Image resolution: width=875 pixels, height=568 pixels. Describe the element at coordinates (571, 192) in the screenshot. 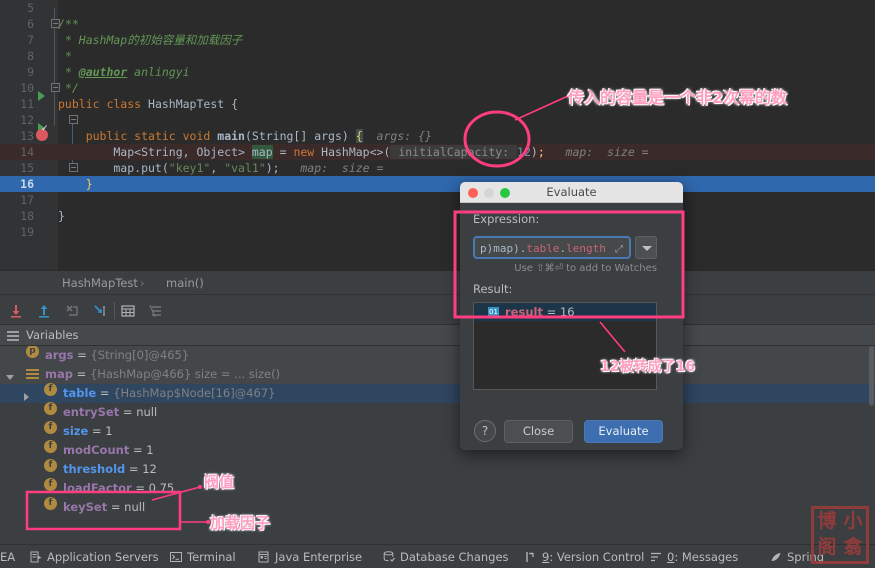

I see `dialog-titlebar: Evaluate` at that location.